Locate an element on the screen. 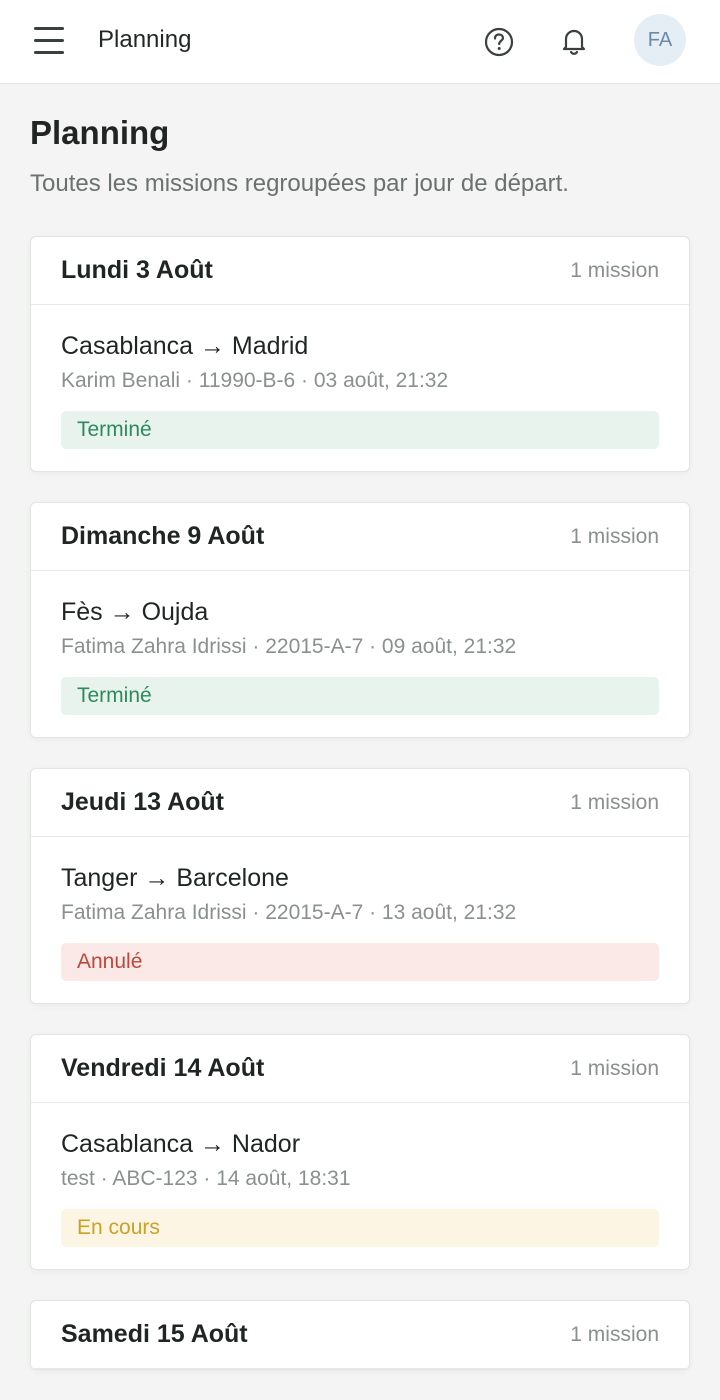  mission-route: Tanger → Barcelone is located at coordinates (175, 878).